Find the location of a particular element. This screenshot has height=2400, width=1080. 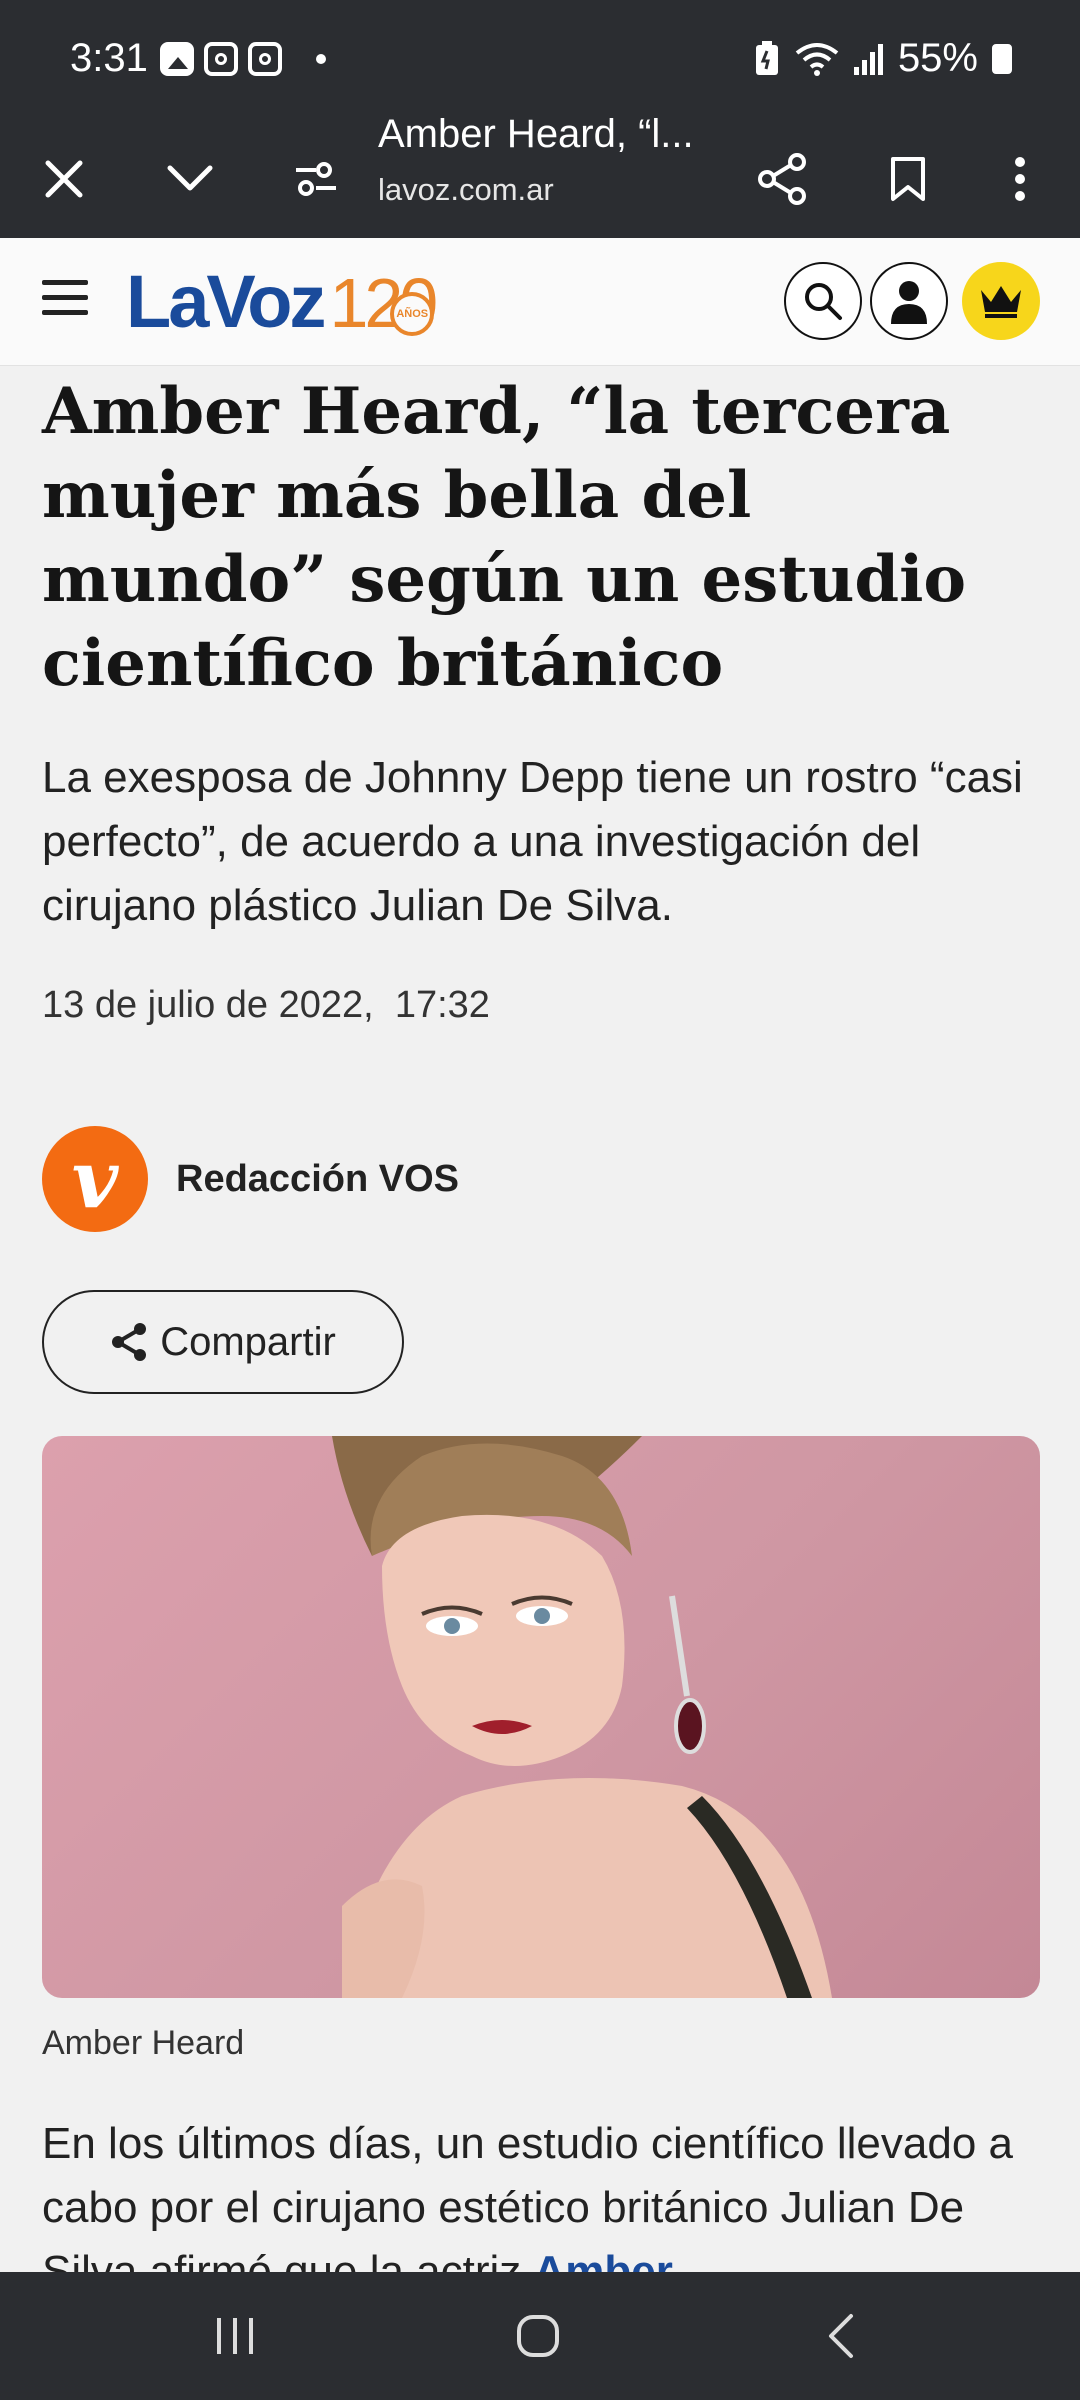

site-settings-button is located at coordinates (316, 179).